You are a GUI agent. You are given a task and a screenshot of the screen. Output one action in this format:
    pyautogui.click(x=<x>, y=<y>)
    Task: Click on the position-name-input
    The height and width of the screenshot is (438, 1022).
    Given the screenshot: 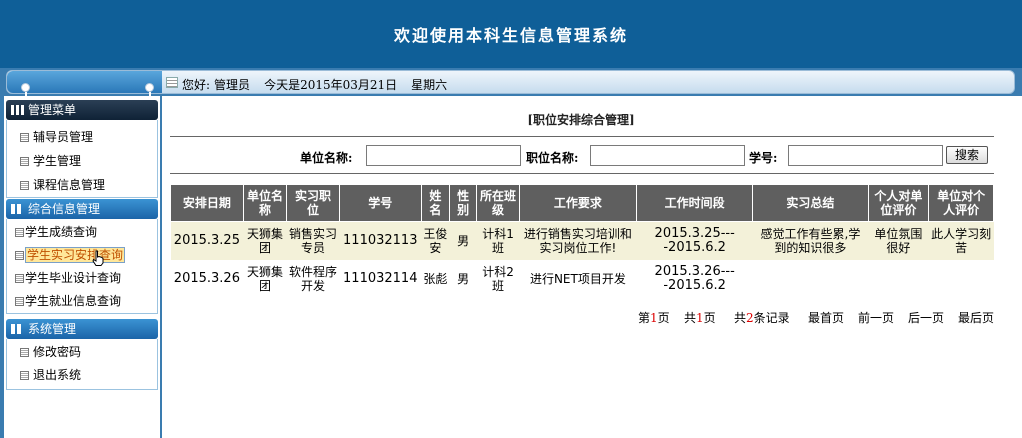 What is the action you would take?
    pyautogui.click(x=667, y=155)
    